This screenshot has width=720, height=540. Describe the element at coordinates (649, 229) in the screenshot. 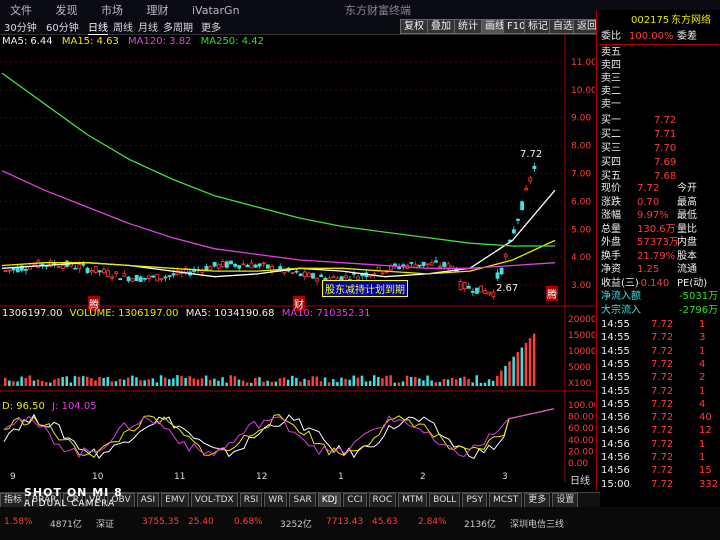

I see `quote-stat-row: 总量 130.6万 量比` at that location.